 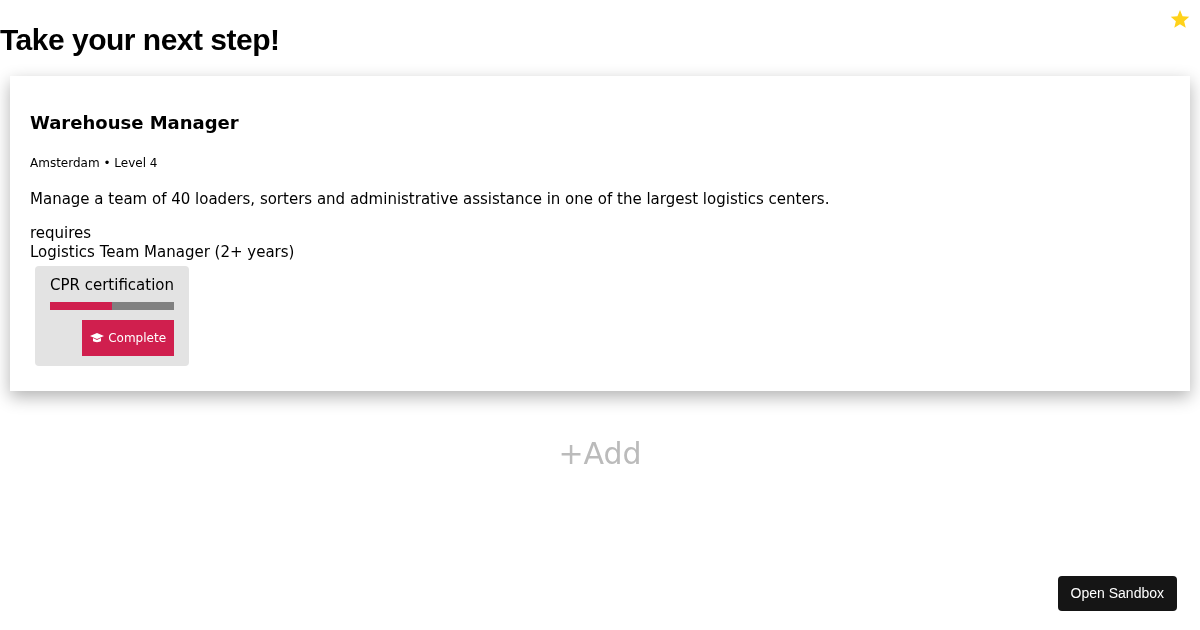 What do you see at coordinates (140, 40) in the screenshot?
I see `page-title: Take your next step!` at bounding box center [140, 40].